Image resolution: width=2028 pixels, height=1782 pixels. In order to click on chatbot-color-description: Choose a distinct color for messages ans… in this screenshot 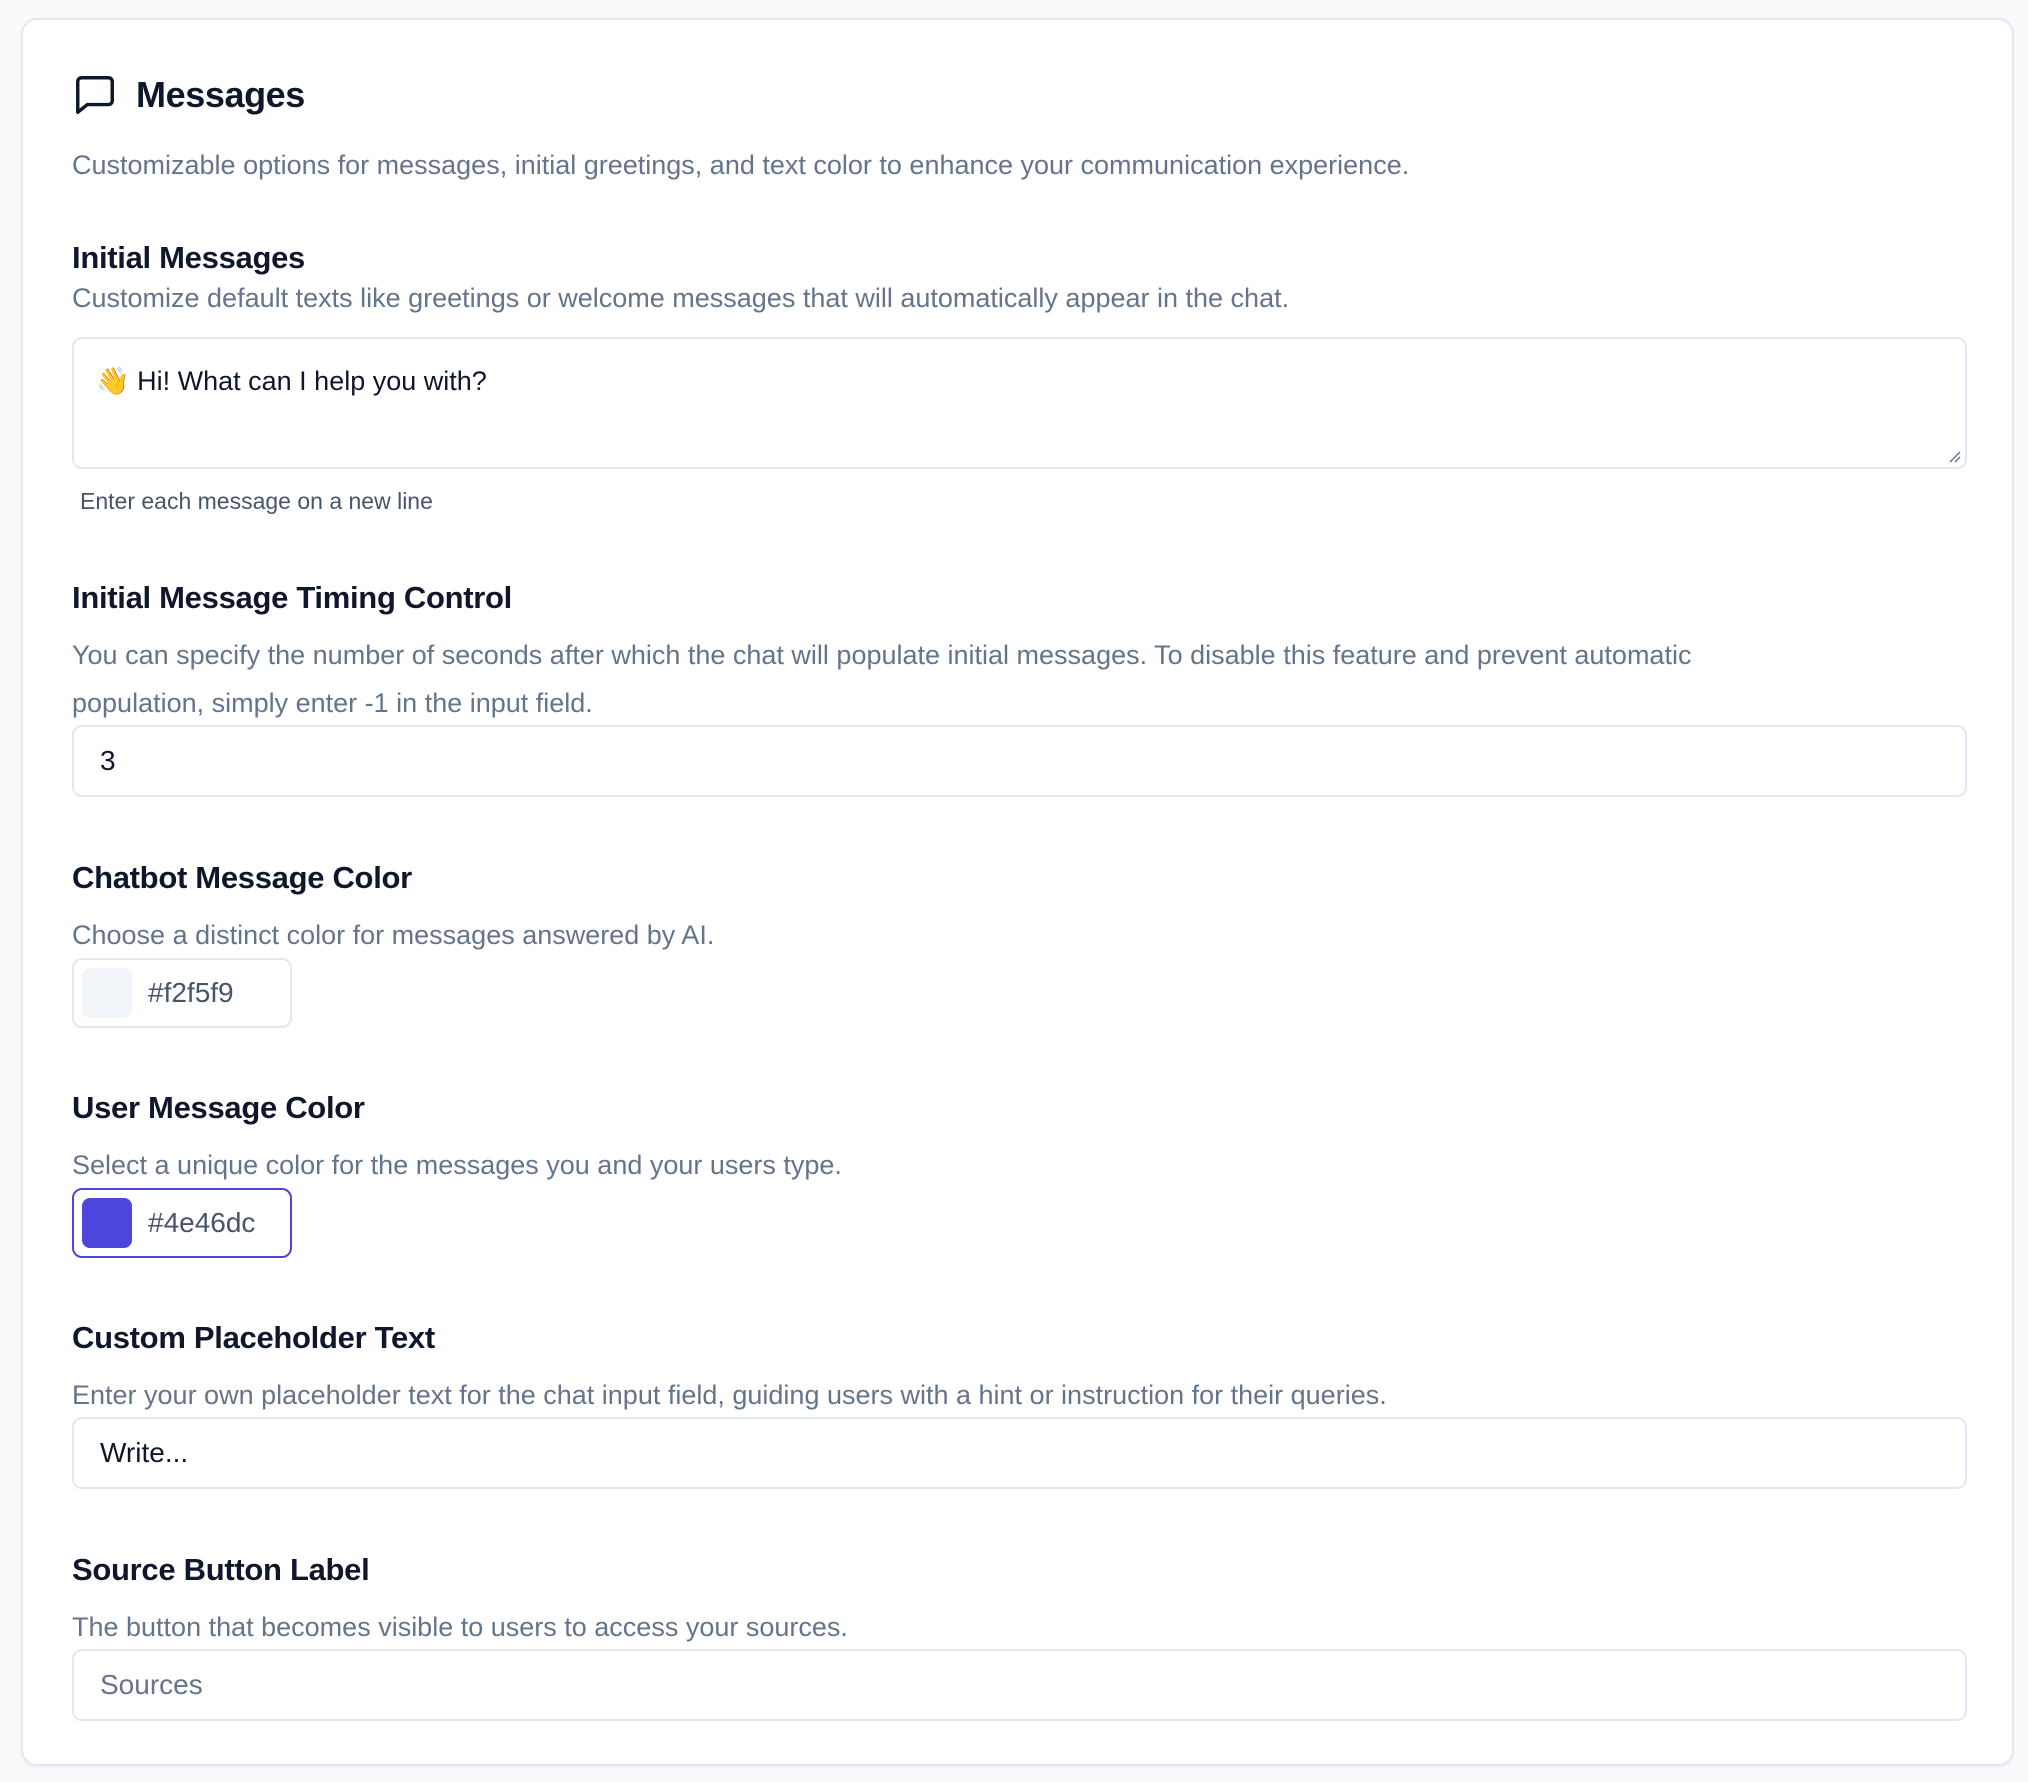, I will do `click(393, 935)`.